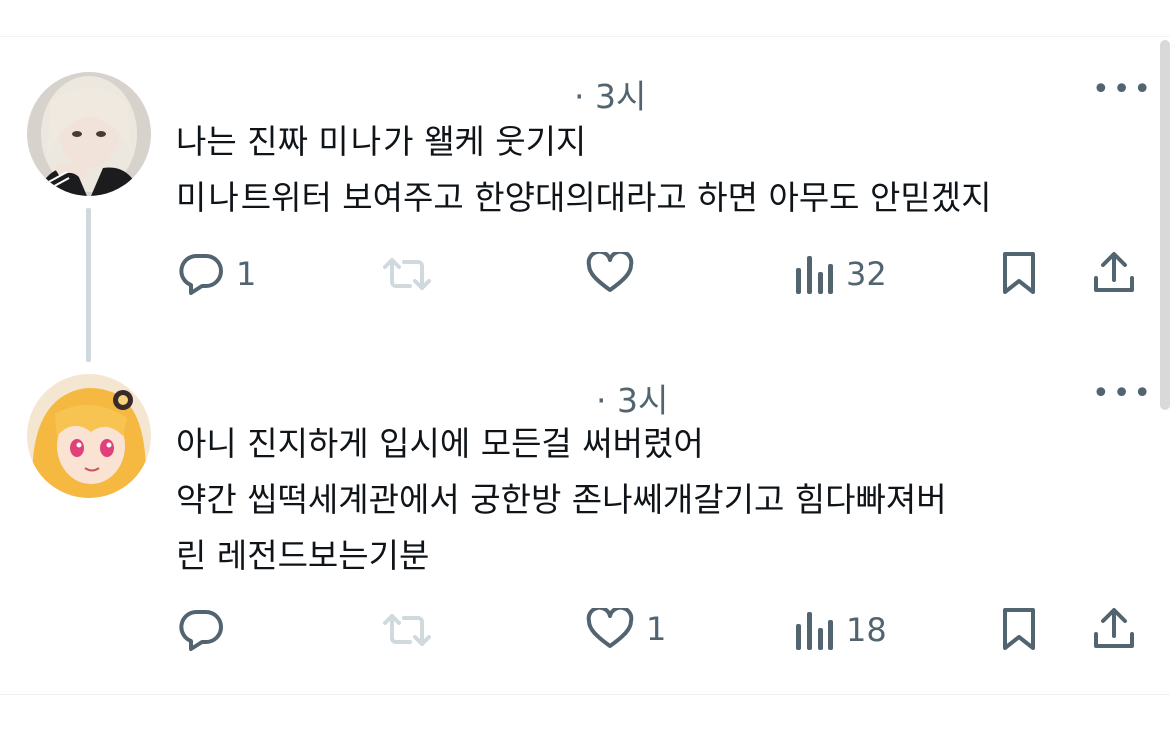 The image size is (1170, 733). I want to click on post-text-line-1a: 나는 진짜, so click(247, 141).